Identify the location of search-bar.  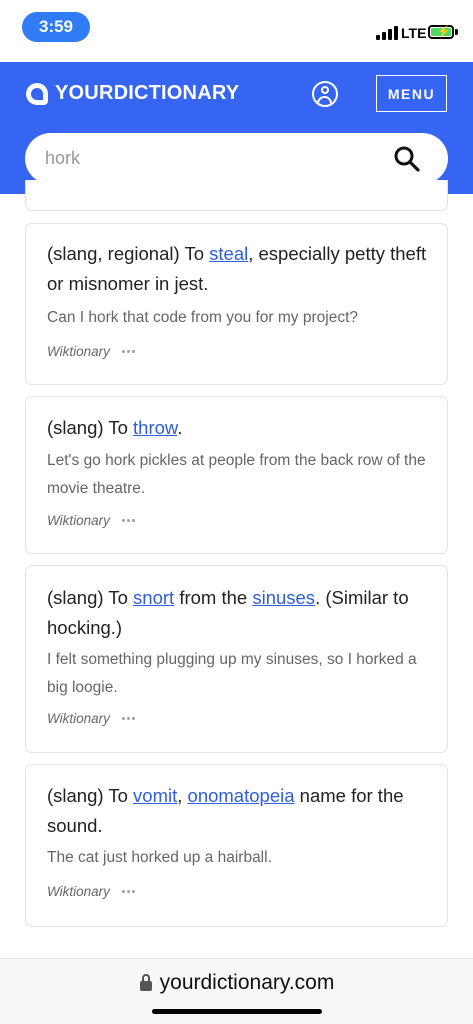
(236, 158).